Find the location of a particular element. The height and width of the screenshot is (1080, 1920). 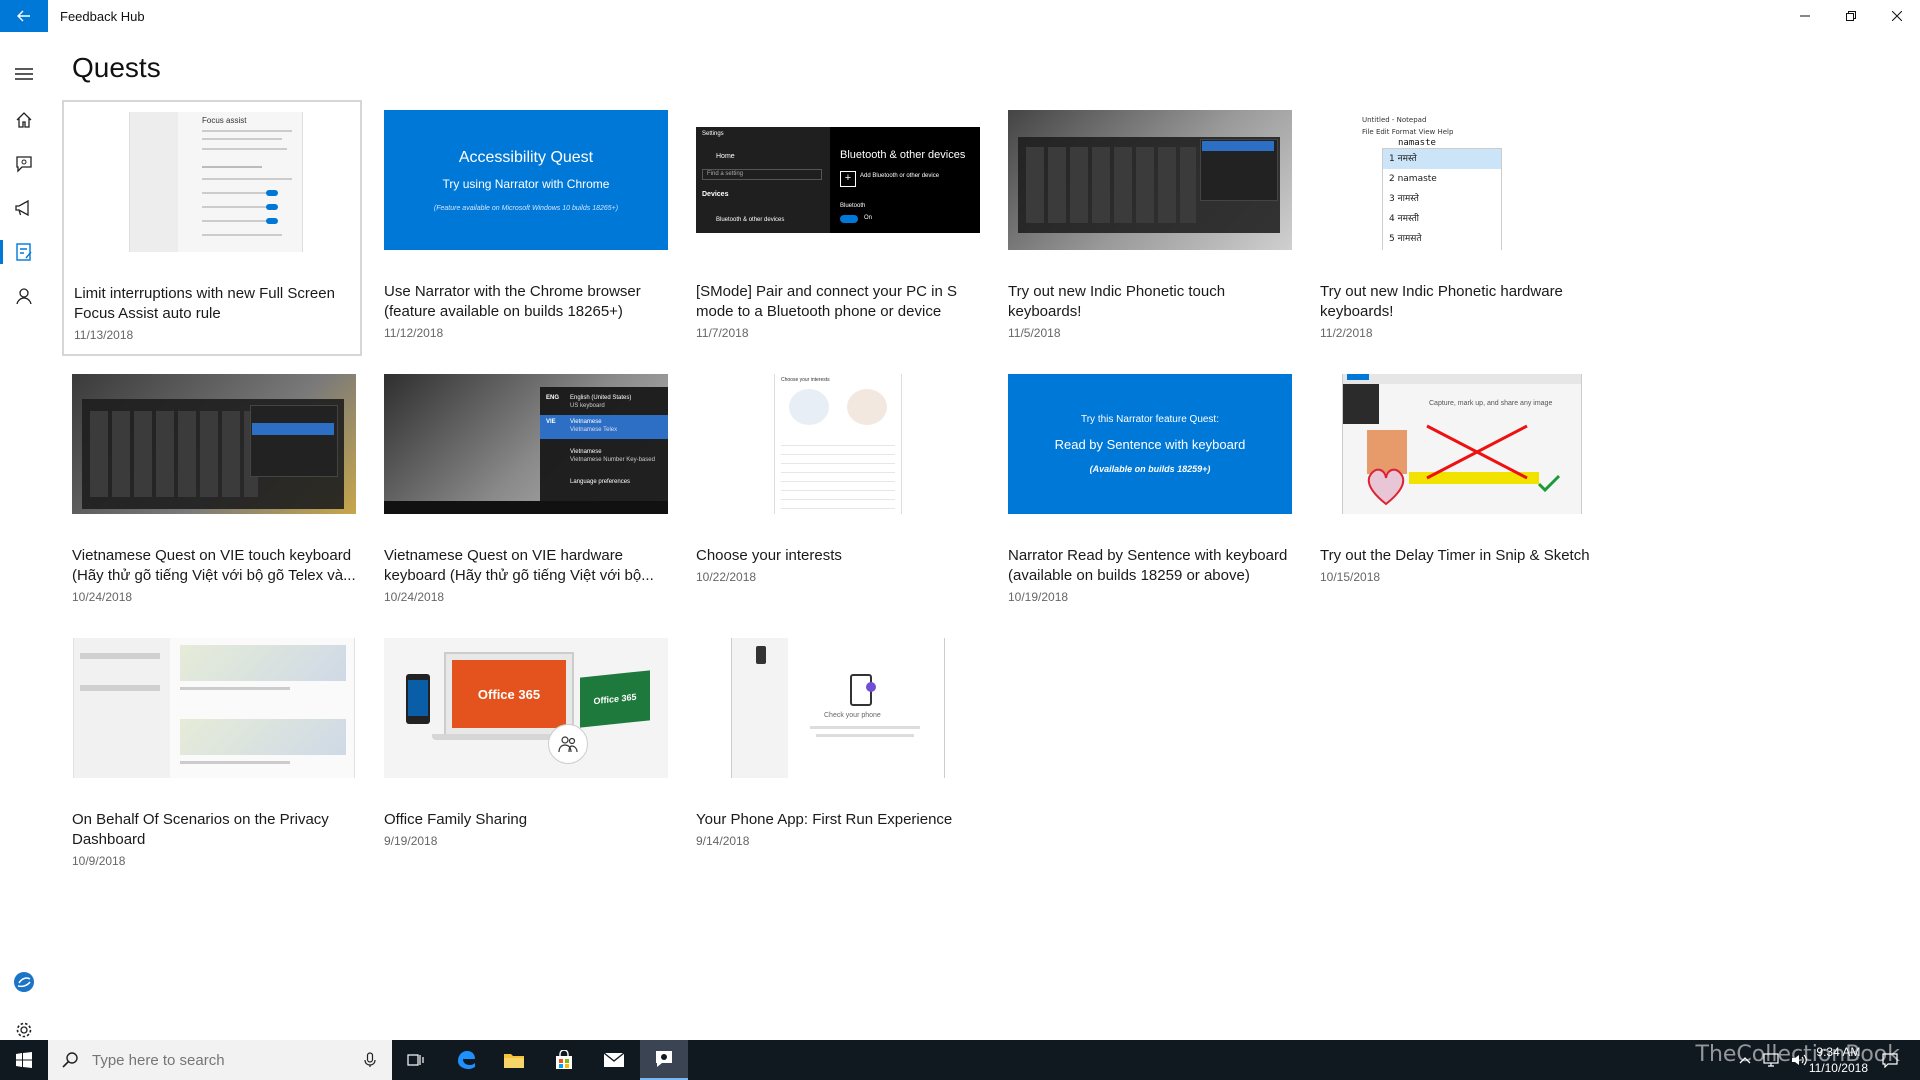

restore-icon is located at coordinates (1851, 16).